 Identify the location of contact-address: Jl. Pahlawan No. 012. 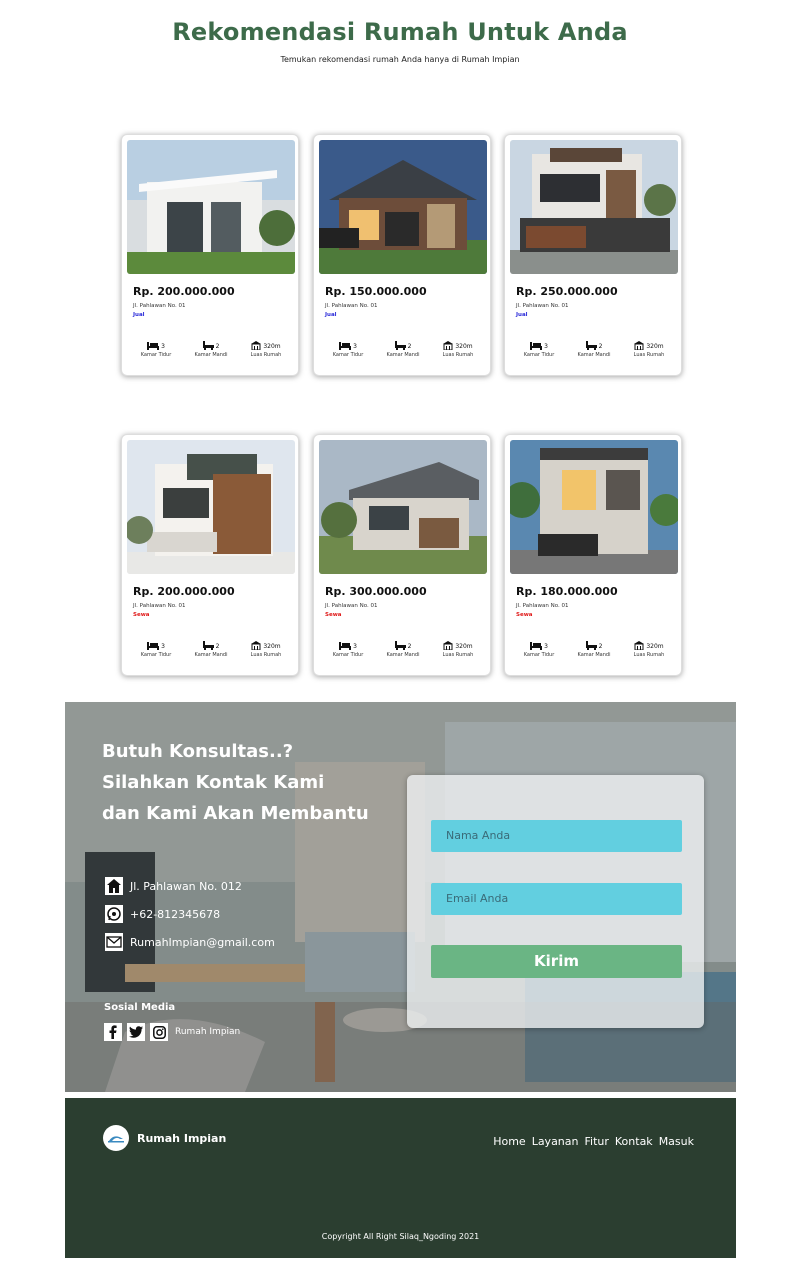
(190, 886).